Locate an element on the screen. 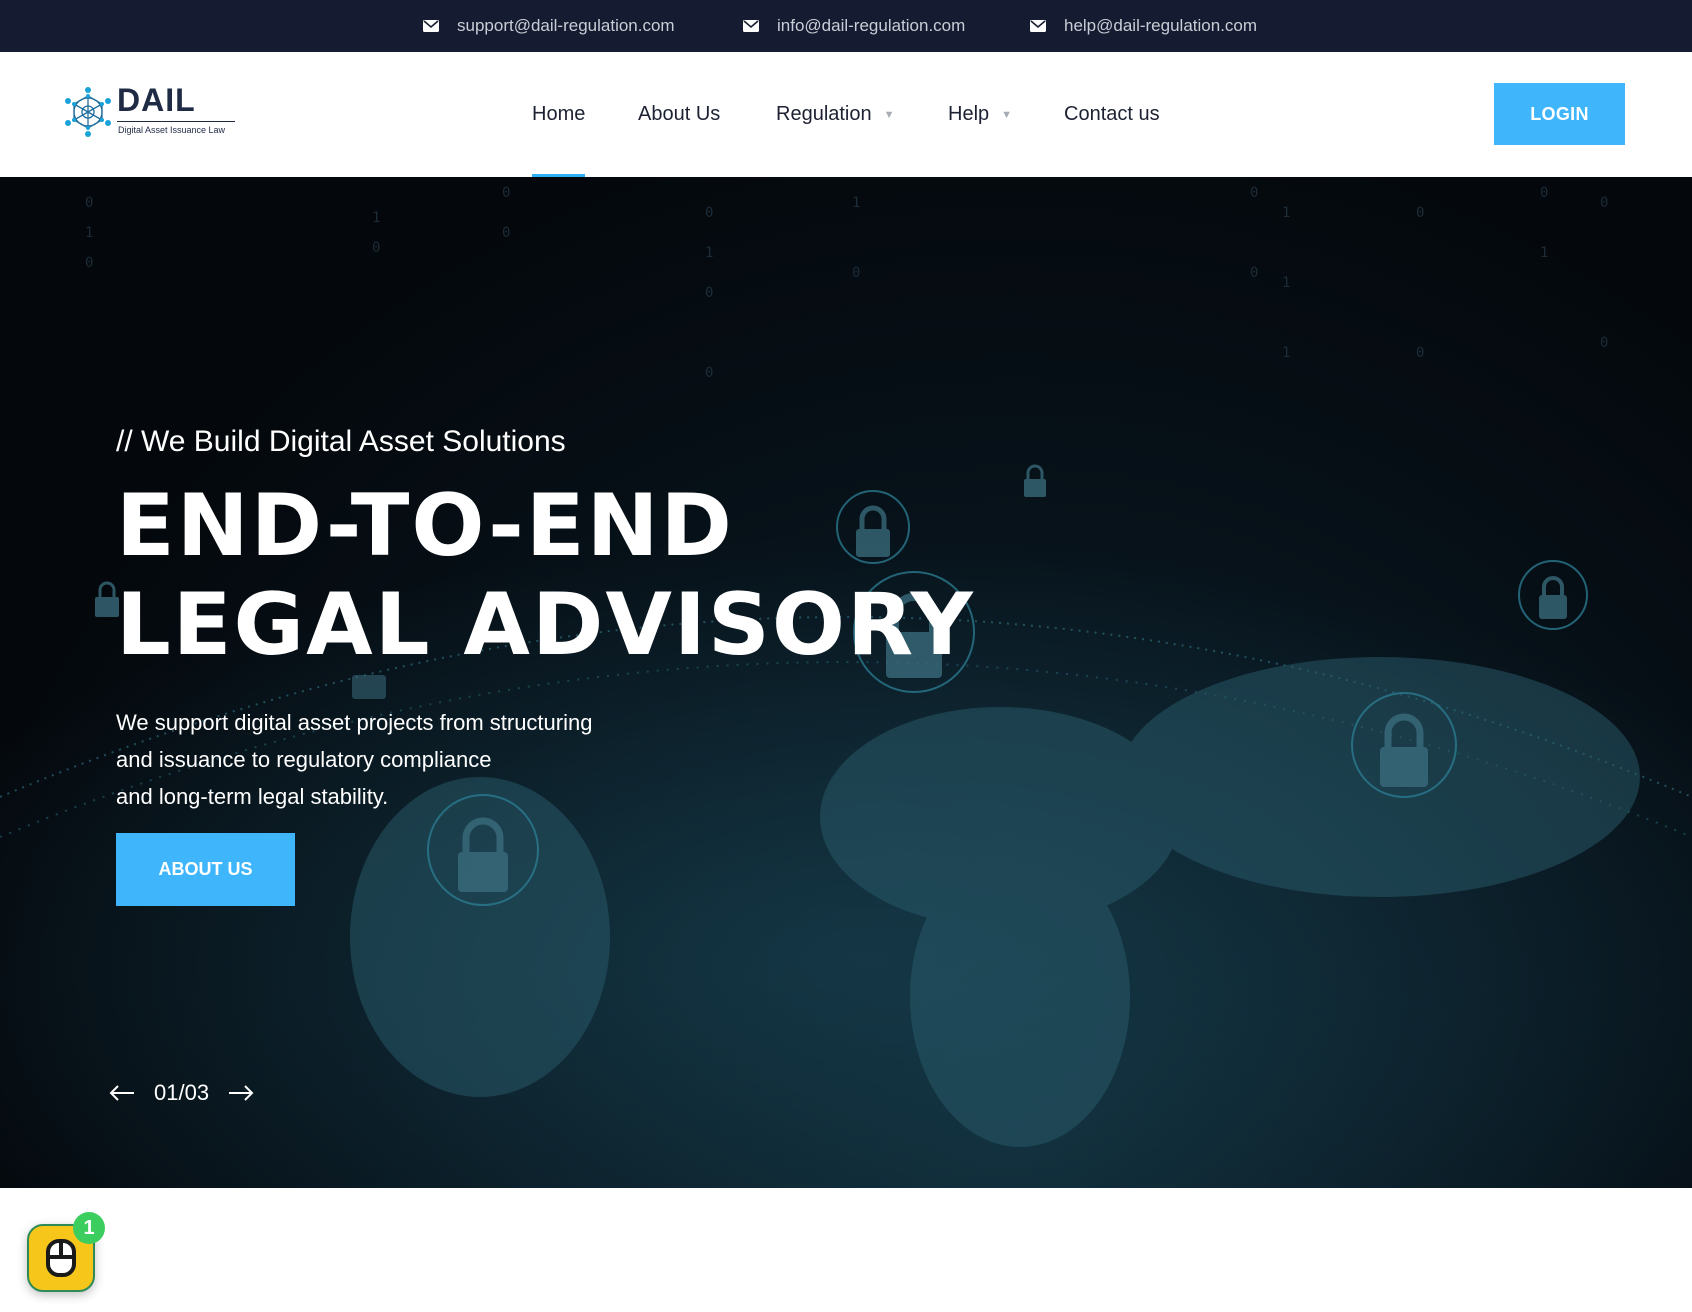  arrow-left-icon is located at coordinates (122, 1093).